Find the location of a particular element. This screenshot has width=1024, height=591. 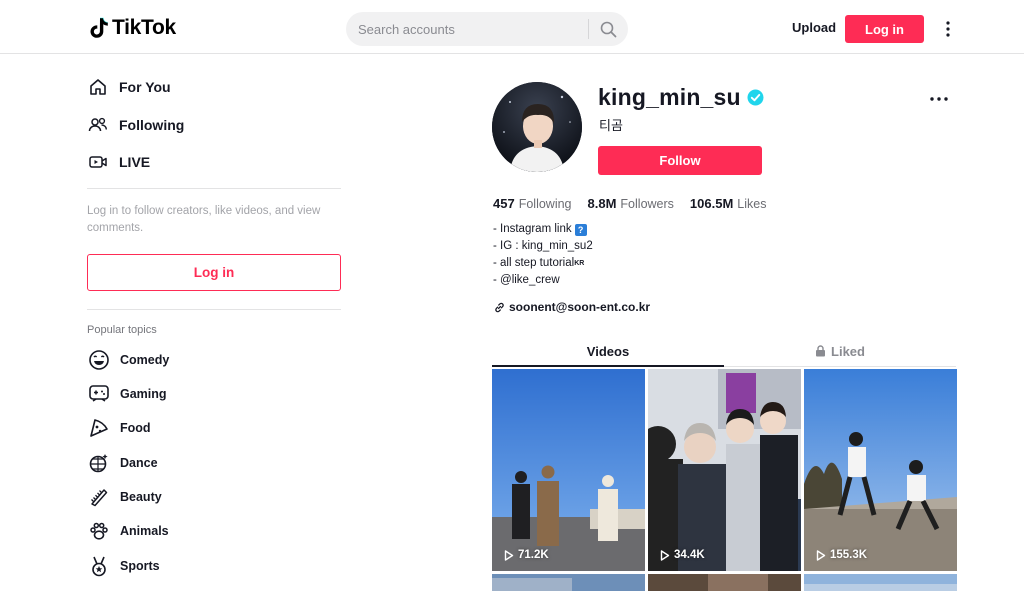

stat-likes: 106.5M Likes is located at coordinates (728, 203).